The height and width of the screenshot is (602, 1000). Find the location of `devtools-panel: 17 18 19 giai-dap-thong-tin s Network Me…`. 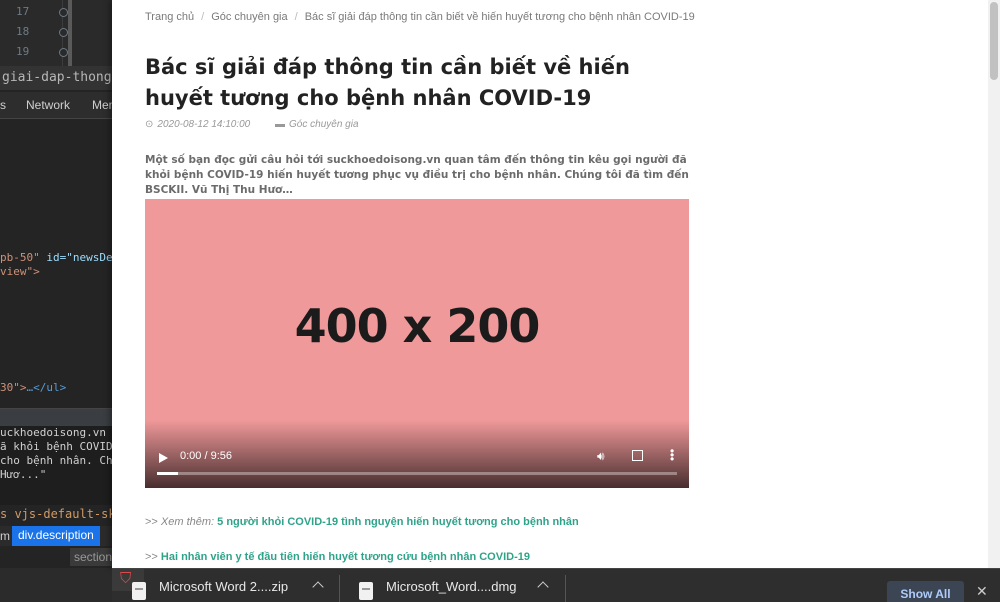

devtools-panel: 17 18 19 giai-dap-thong-tin s Network Me… is located at coordinates (56, 284).